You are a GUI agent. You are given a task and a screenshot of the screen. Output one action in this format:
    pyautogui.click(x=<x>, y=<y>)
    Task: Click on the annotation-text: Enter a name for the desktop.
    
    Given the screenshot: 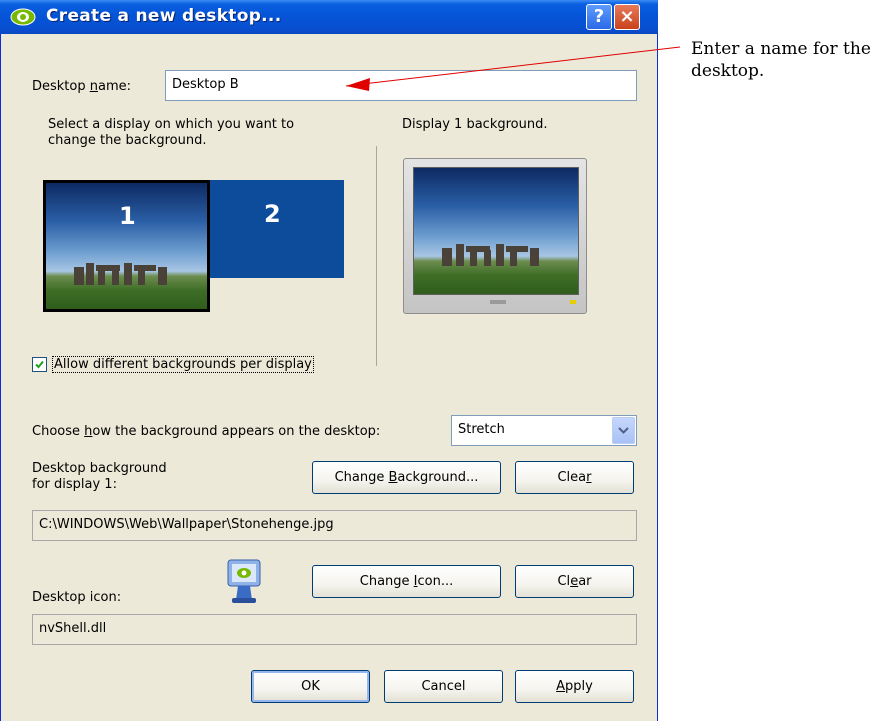 What is the action you would take?
    pyautogui.click(x=781, y=60)
    